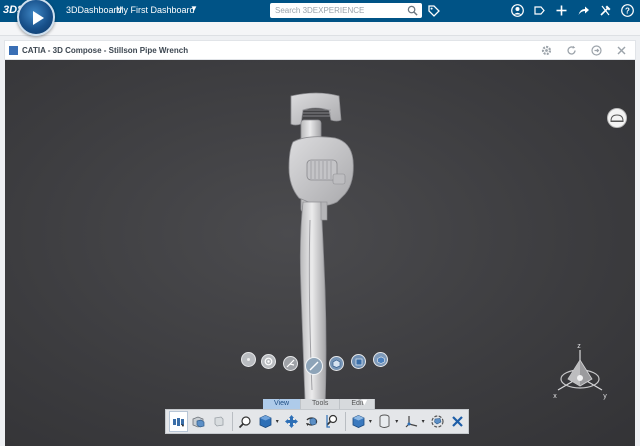  What do you see at coordinates (38, 18) in the screenshot?
I see `play-icon` at bounding box center [38, 18].